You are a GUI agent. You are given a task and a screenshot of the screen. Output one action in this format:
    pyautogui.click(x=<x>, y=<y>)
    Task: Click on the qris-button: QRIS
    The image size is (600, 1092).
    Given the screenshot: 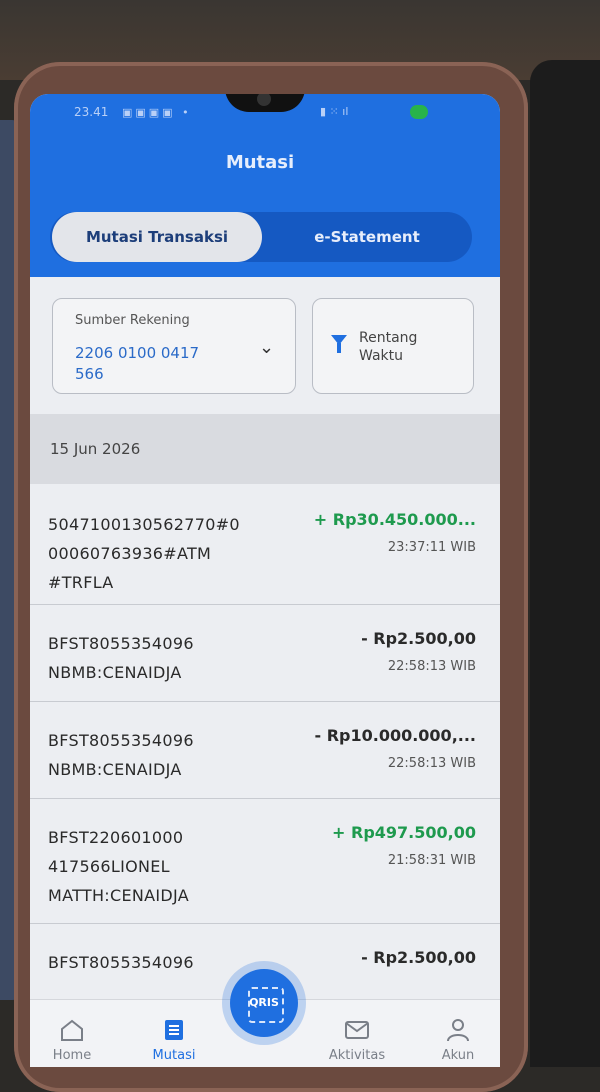 What is the action you would take?
    pyautogui.click(x=264, y=1003)
    